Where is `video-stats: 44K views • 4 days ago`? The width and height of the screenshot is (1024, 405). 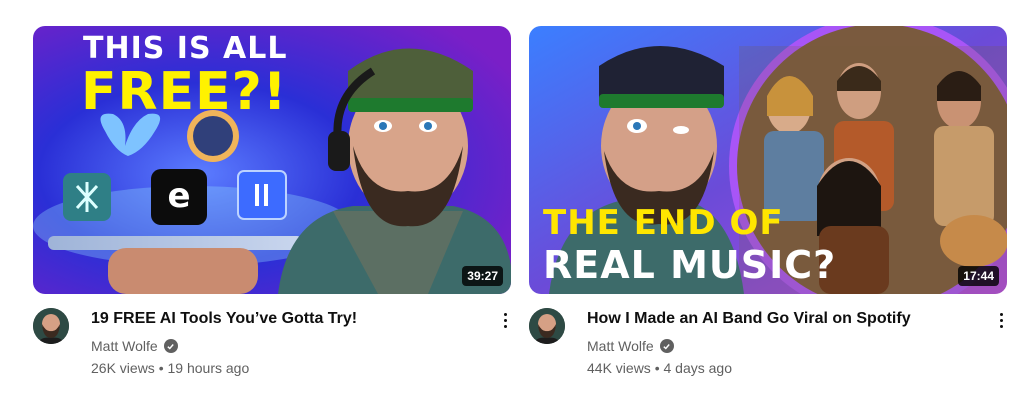
video-stats: 44K views • 4 days ago is located at coordinates (797, 368).